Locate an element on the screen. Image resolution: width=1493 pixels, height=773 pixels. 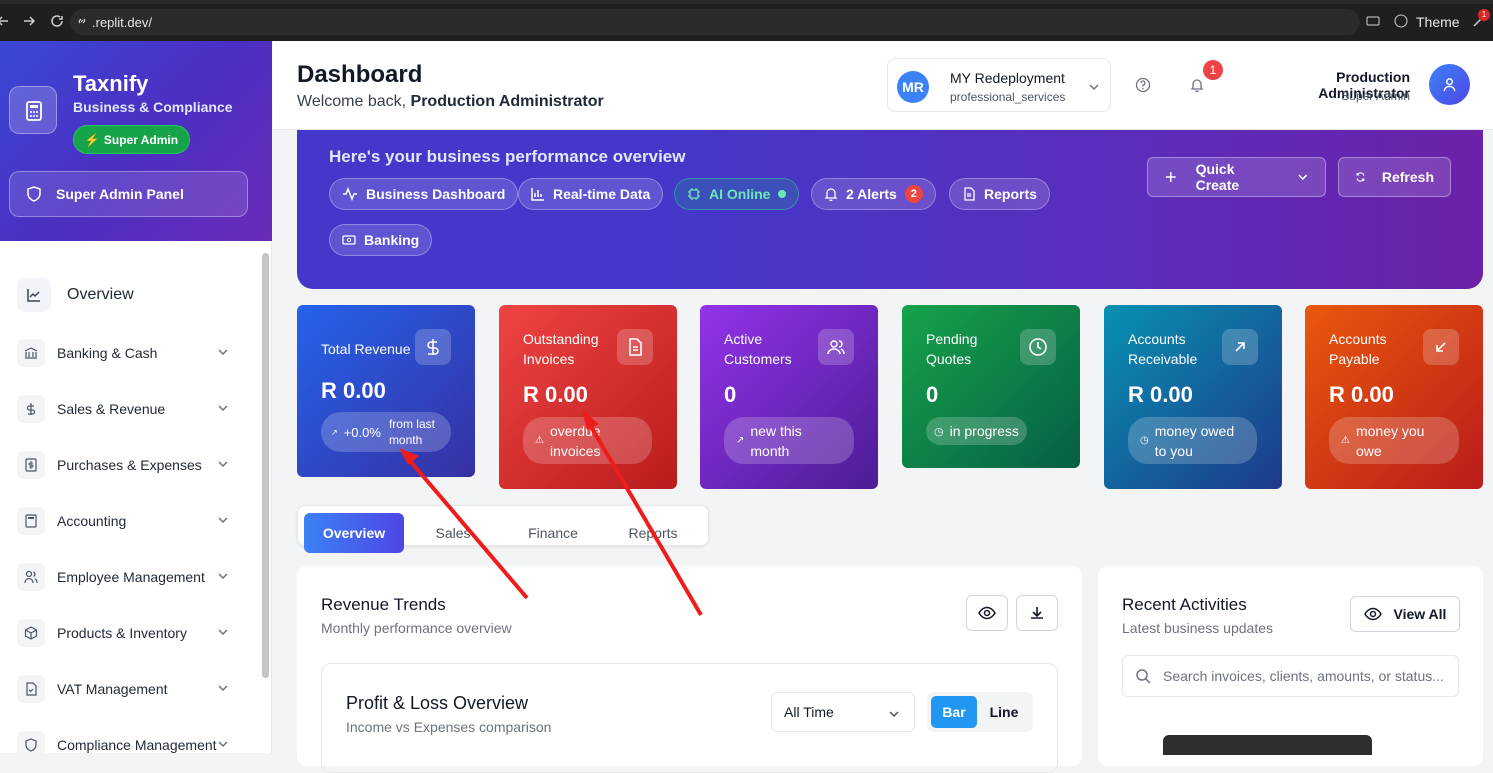
sidebar-item-purchases: Purchases & Expenses is located at coordinates (124, 465).